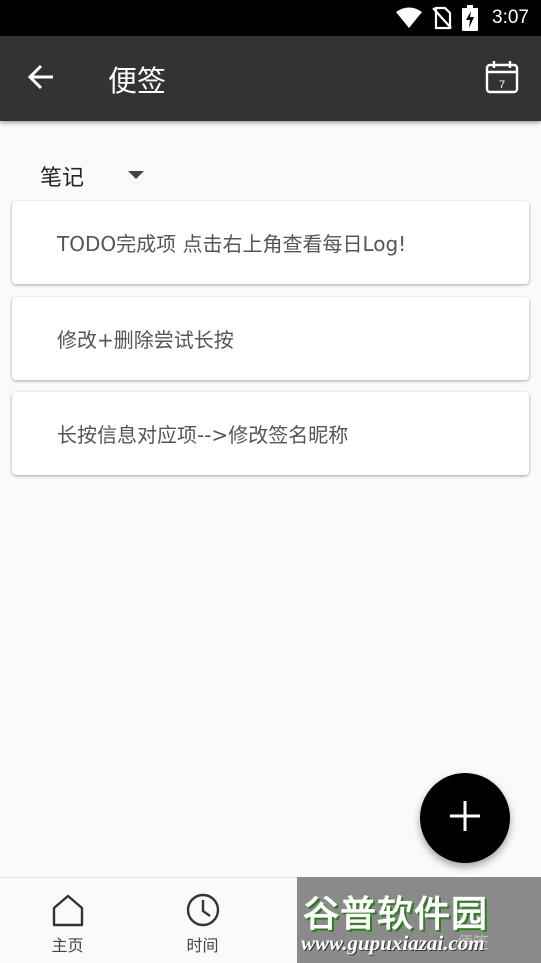  I want to click on battery-charging-icon, so click(470, 18).